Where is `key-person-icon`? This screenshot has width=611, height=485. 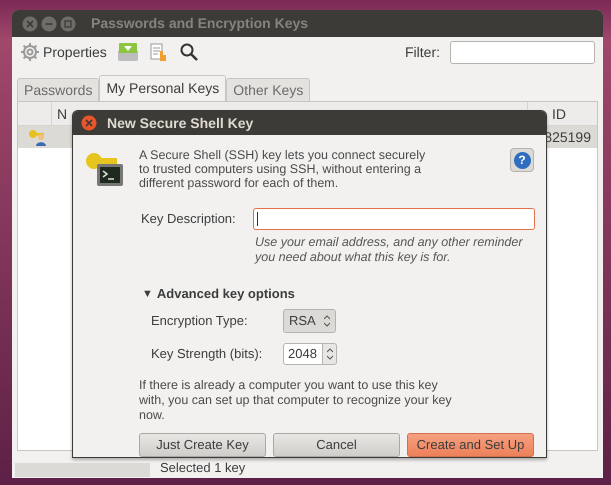
key-person-icon is located at coordinates (38, 137).